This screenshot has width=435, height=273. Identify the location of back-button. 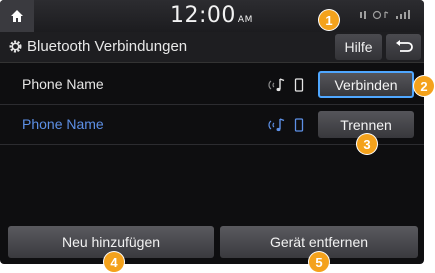
(403, 47).